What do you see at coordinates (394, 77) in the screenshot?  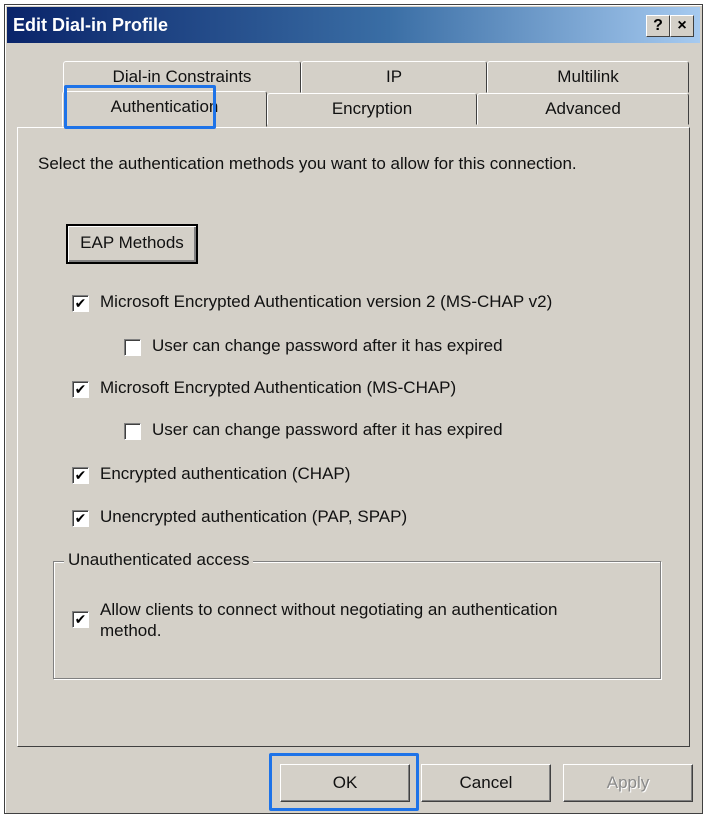 I see `tab-ip: IP` at bounding box center [394, 77].